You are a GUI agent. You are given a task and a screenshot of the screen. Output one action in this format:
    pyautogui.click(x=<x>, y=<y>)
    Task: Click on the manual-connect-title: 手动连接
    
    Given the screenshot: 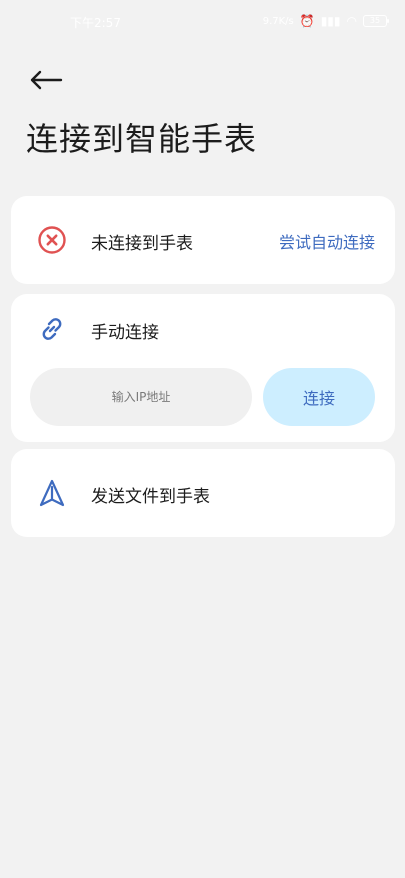 What is the action you would take?
    pyautogui.click(x=125, y=333)
    